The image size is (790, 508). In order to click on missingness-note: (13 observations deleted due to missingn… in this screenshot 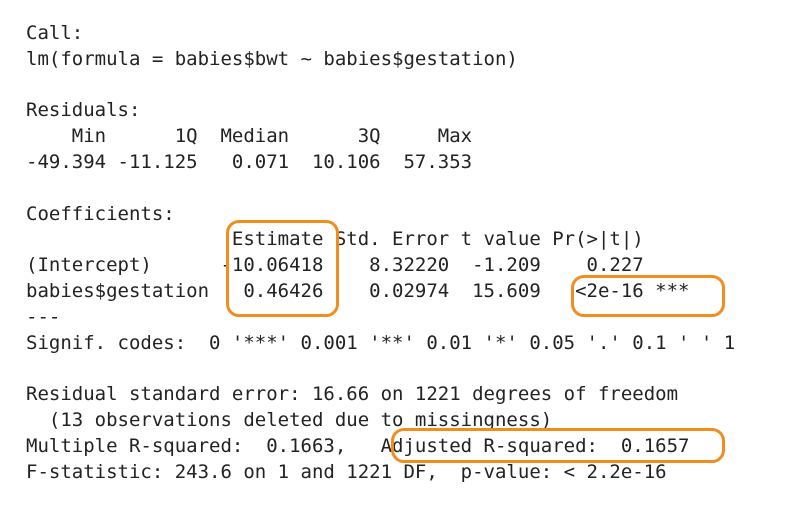, I will do `click(289, 419)`.